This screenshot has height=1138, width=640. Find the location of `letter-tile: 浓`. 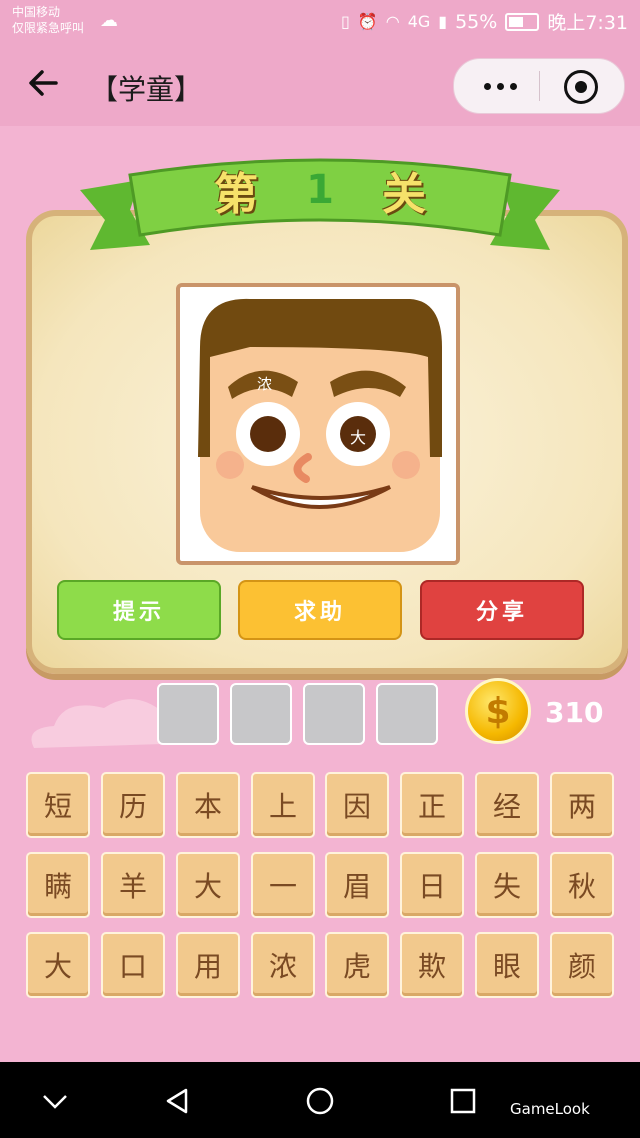

letter-tile: 浓 is located at coordinates (283, 965).